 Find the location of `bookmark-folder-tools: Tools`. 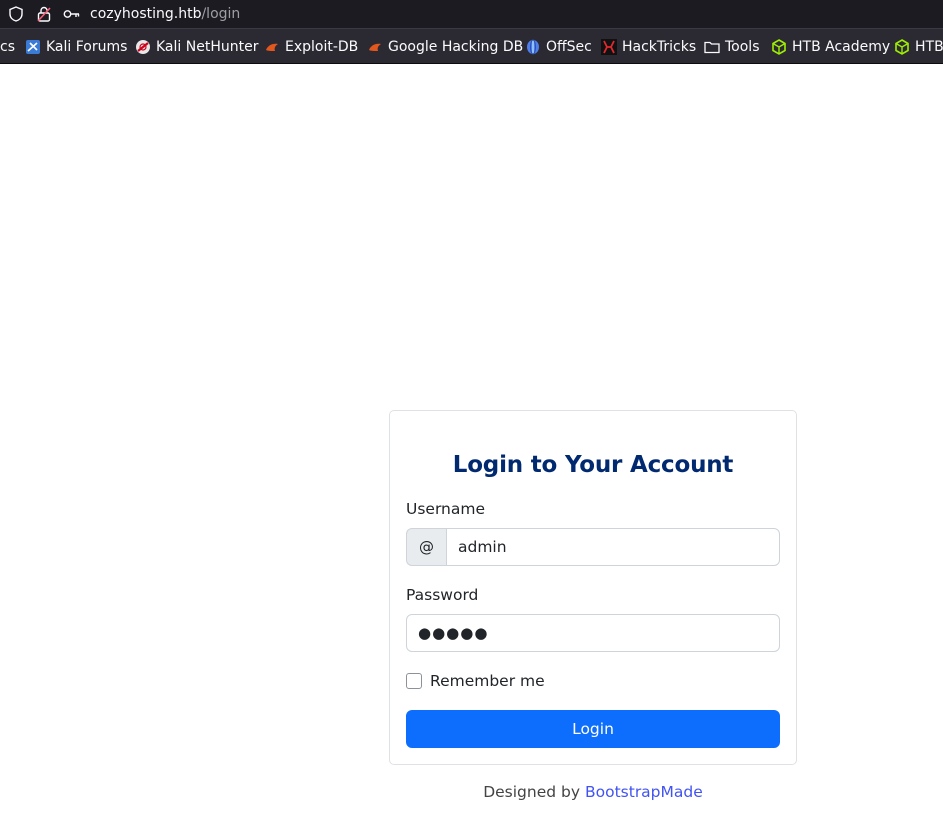

bookmark-folder-tools: Tools is located at coordinates (732, 46).